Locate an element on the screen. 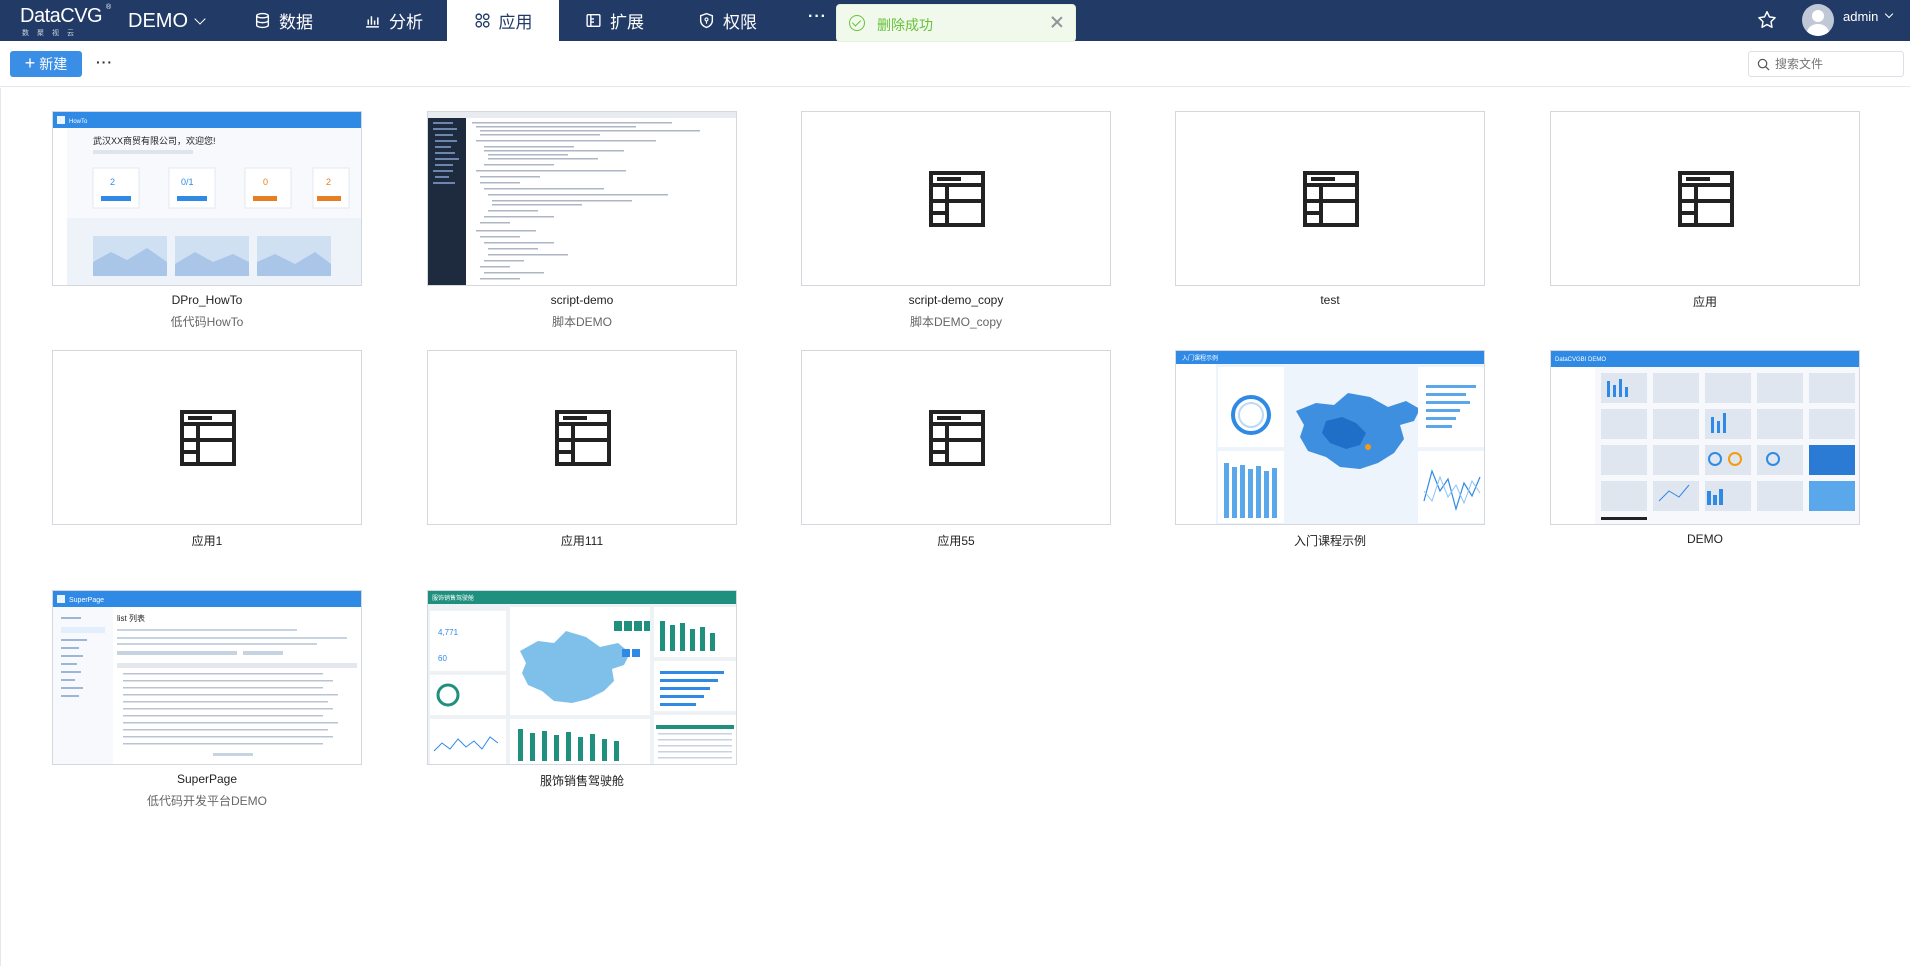 Image resolution: width=1910 pixels, height=966 pixels. app-description: 低代码HowTo is located at coordinates (207, 322).